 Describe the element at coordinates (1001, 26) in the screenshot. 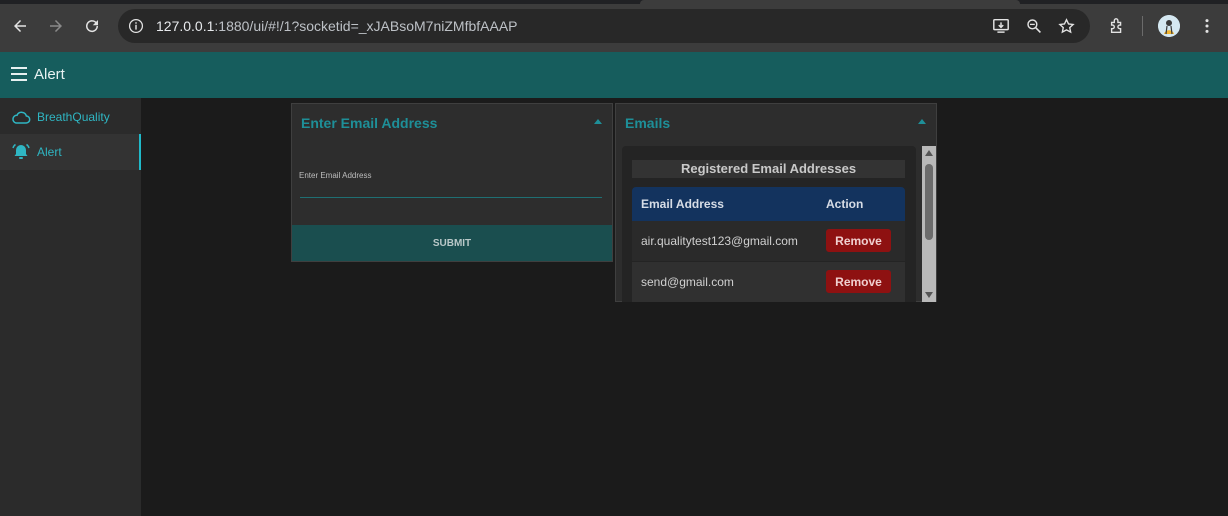

I see `install-app-icon` at that location.